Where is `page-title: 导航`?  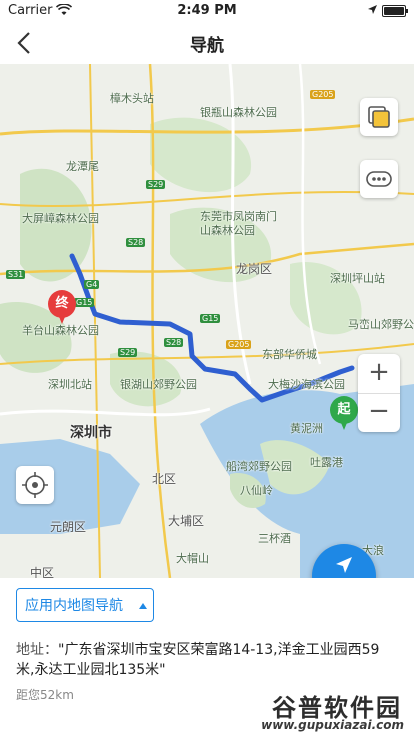
page-title: 导航 is located at coordinates (207, 46).